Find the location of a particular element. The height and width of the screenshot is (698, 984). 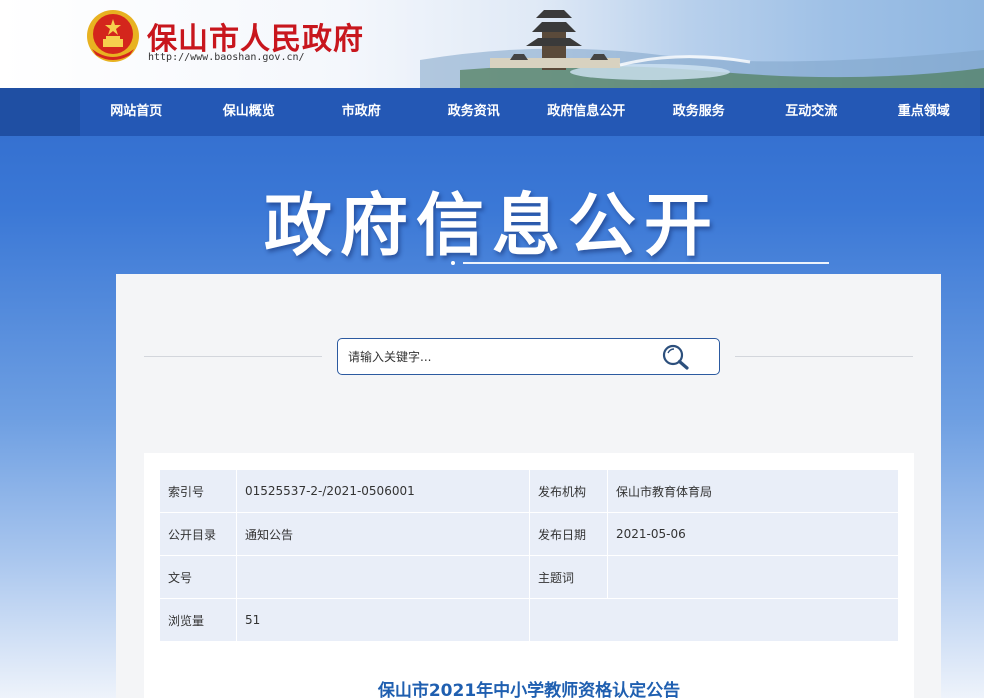

divider-left is located at coordinates (233, 356).